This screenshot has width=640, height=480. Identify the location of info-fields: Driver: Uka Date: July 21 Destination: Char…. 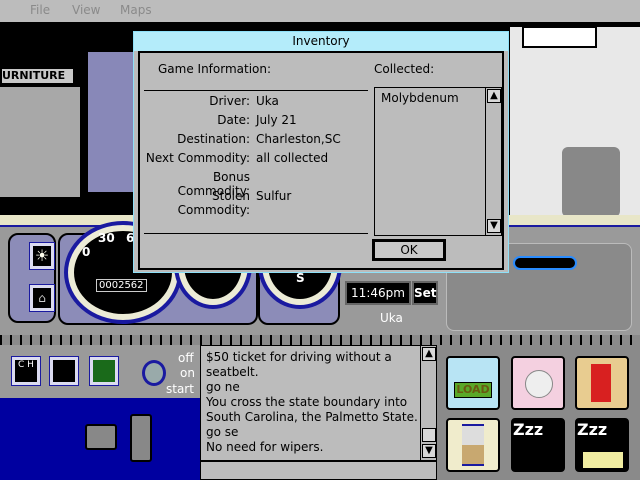
(255, 155).